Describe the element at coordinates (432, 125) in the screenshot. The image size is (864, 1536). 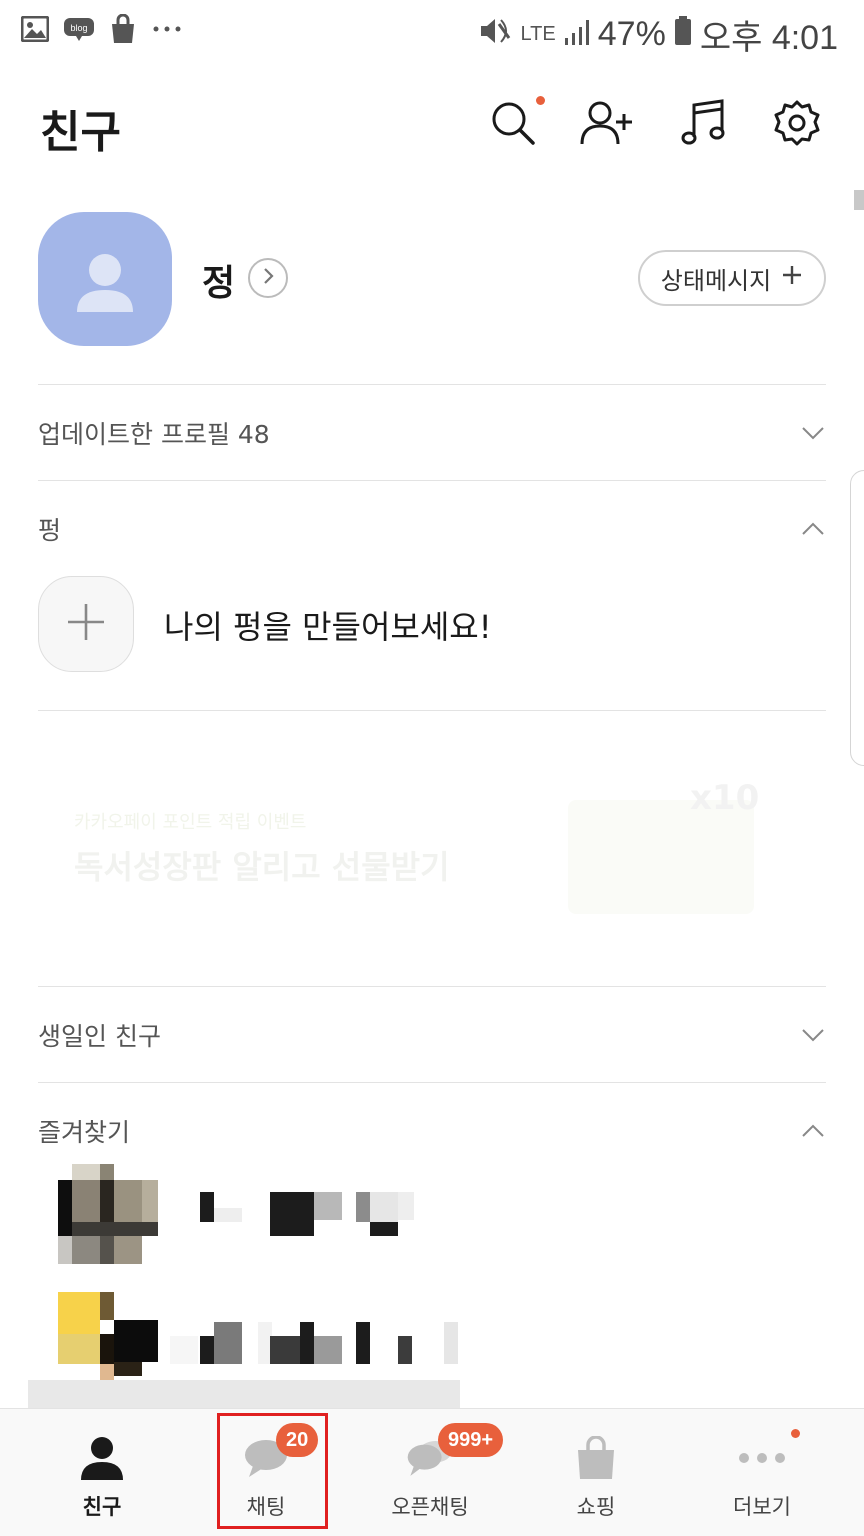
I see `header: 친구` at that location.